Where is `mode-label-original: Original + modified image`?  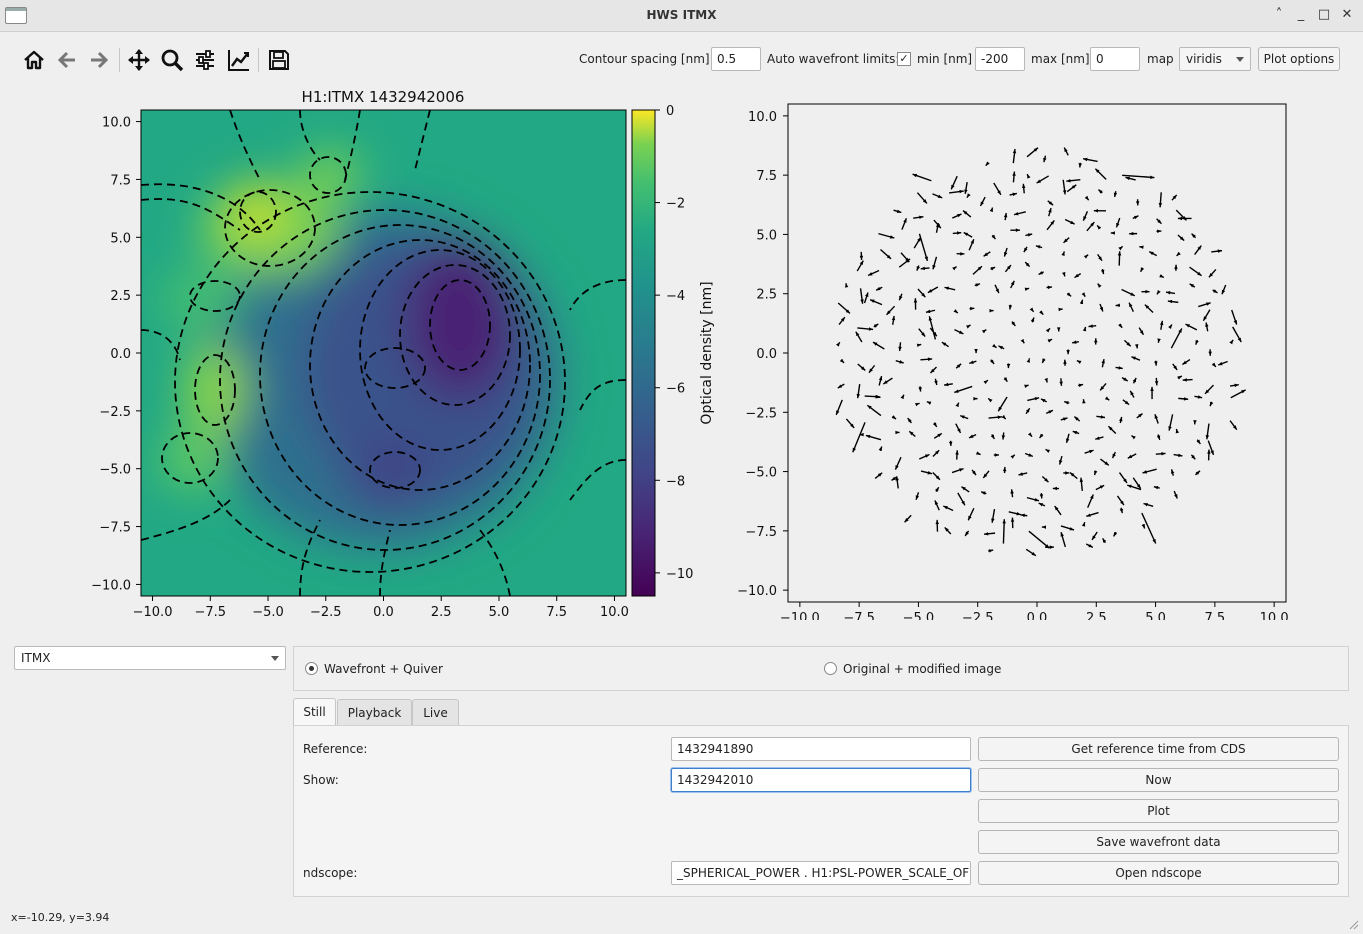
mode-label-original: Original + modified image is located at coordinates (922, 669).